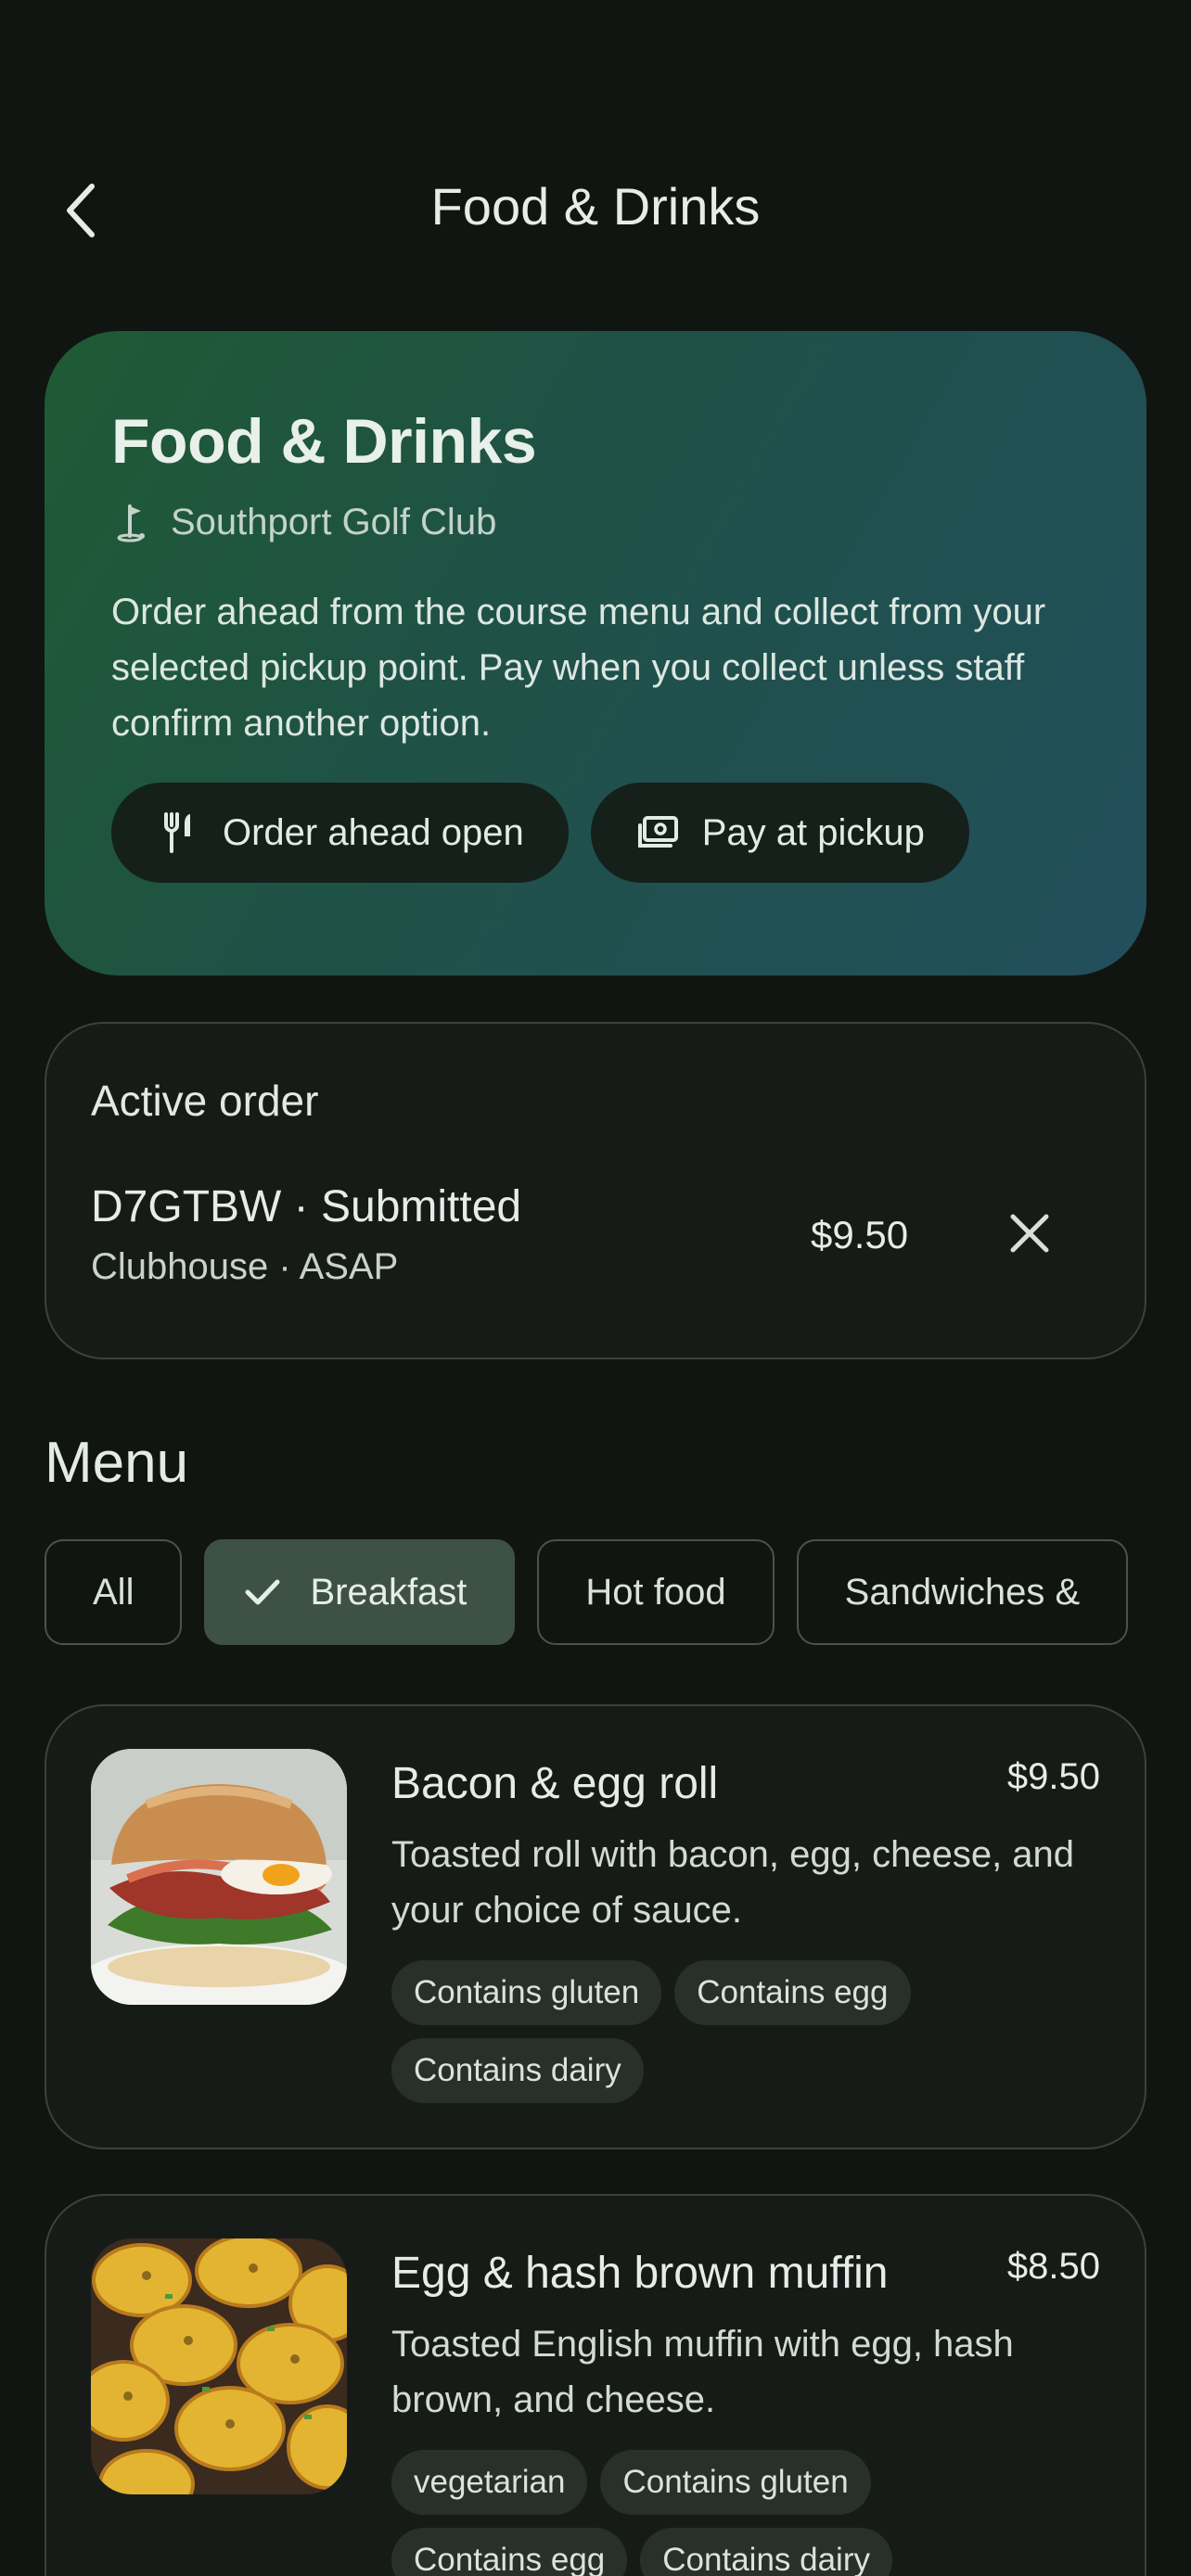  I want to click on item-name: Egg & hash brown muffin, so click(640, 2273).